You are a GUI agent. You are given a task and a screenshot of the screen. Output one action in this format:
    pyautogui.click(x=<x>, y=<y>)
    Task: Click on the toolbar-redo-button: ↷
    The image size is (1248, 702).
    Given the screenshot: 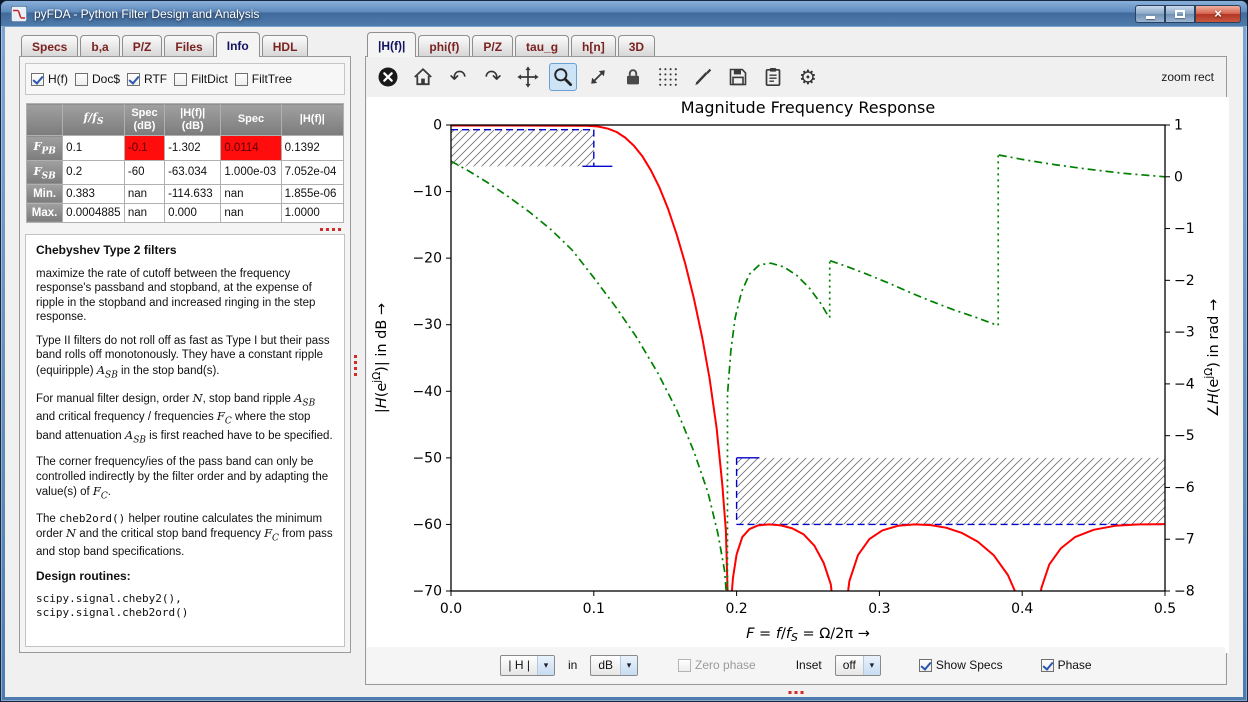 What is the action you would take?
    pyautogui.click(x=493, y=77)
    